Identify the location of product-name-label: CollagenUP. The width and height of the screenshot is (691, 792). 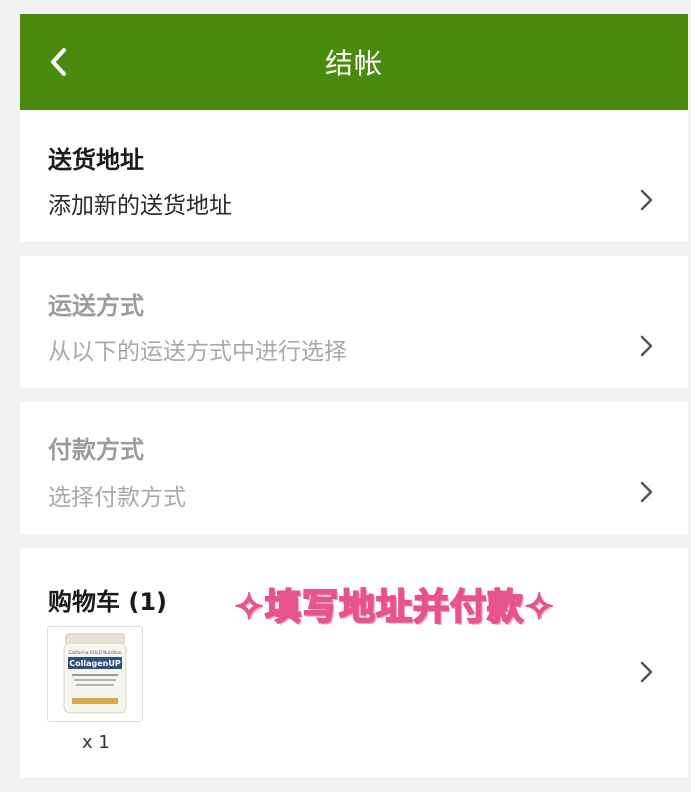
(95, 663).